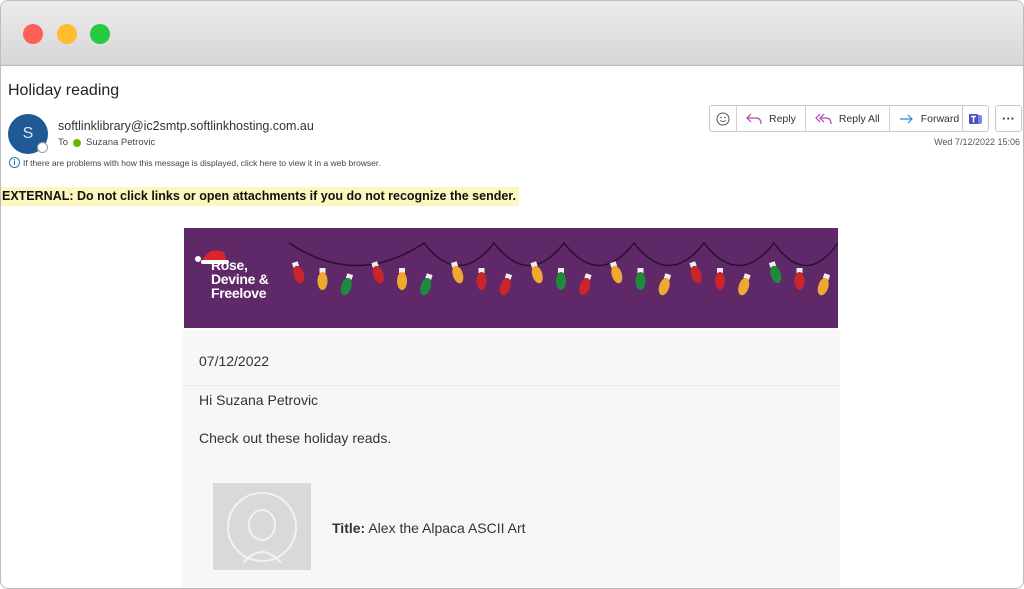 Image resolution: width=1024 pixels, height=589 pixels. What do you see at coordinates (120, 142) in the screenshot?
I see `recipient-name: Suzana Petrovic` at bounding box center [120, 142].